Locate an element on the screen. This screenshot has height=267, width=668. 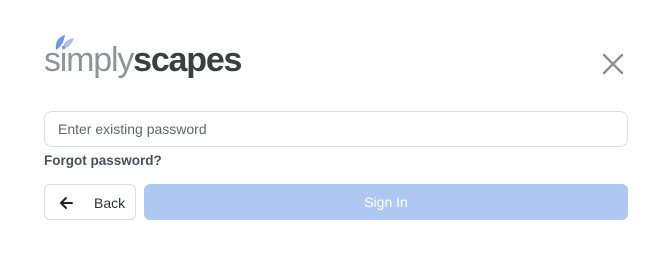
arrow-left-icon is located at coordinates (66, 203).